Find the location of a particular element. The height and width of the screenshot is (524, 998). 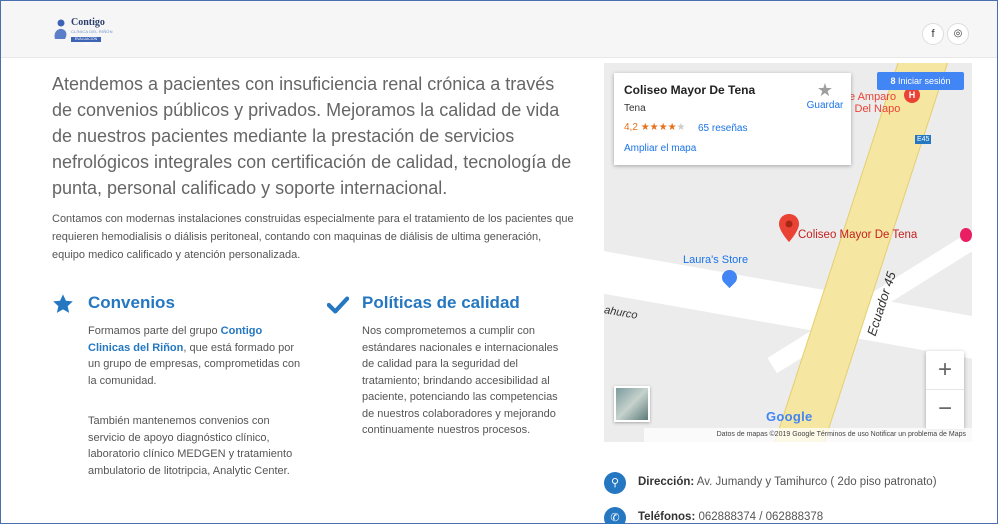

brand-badge: EVALUACIÓN TENA is located at coordinates (86, 41).